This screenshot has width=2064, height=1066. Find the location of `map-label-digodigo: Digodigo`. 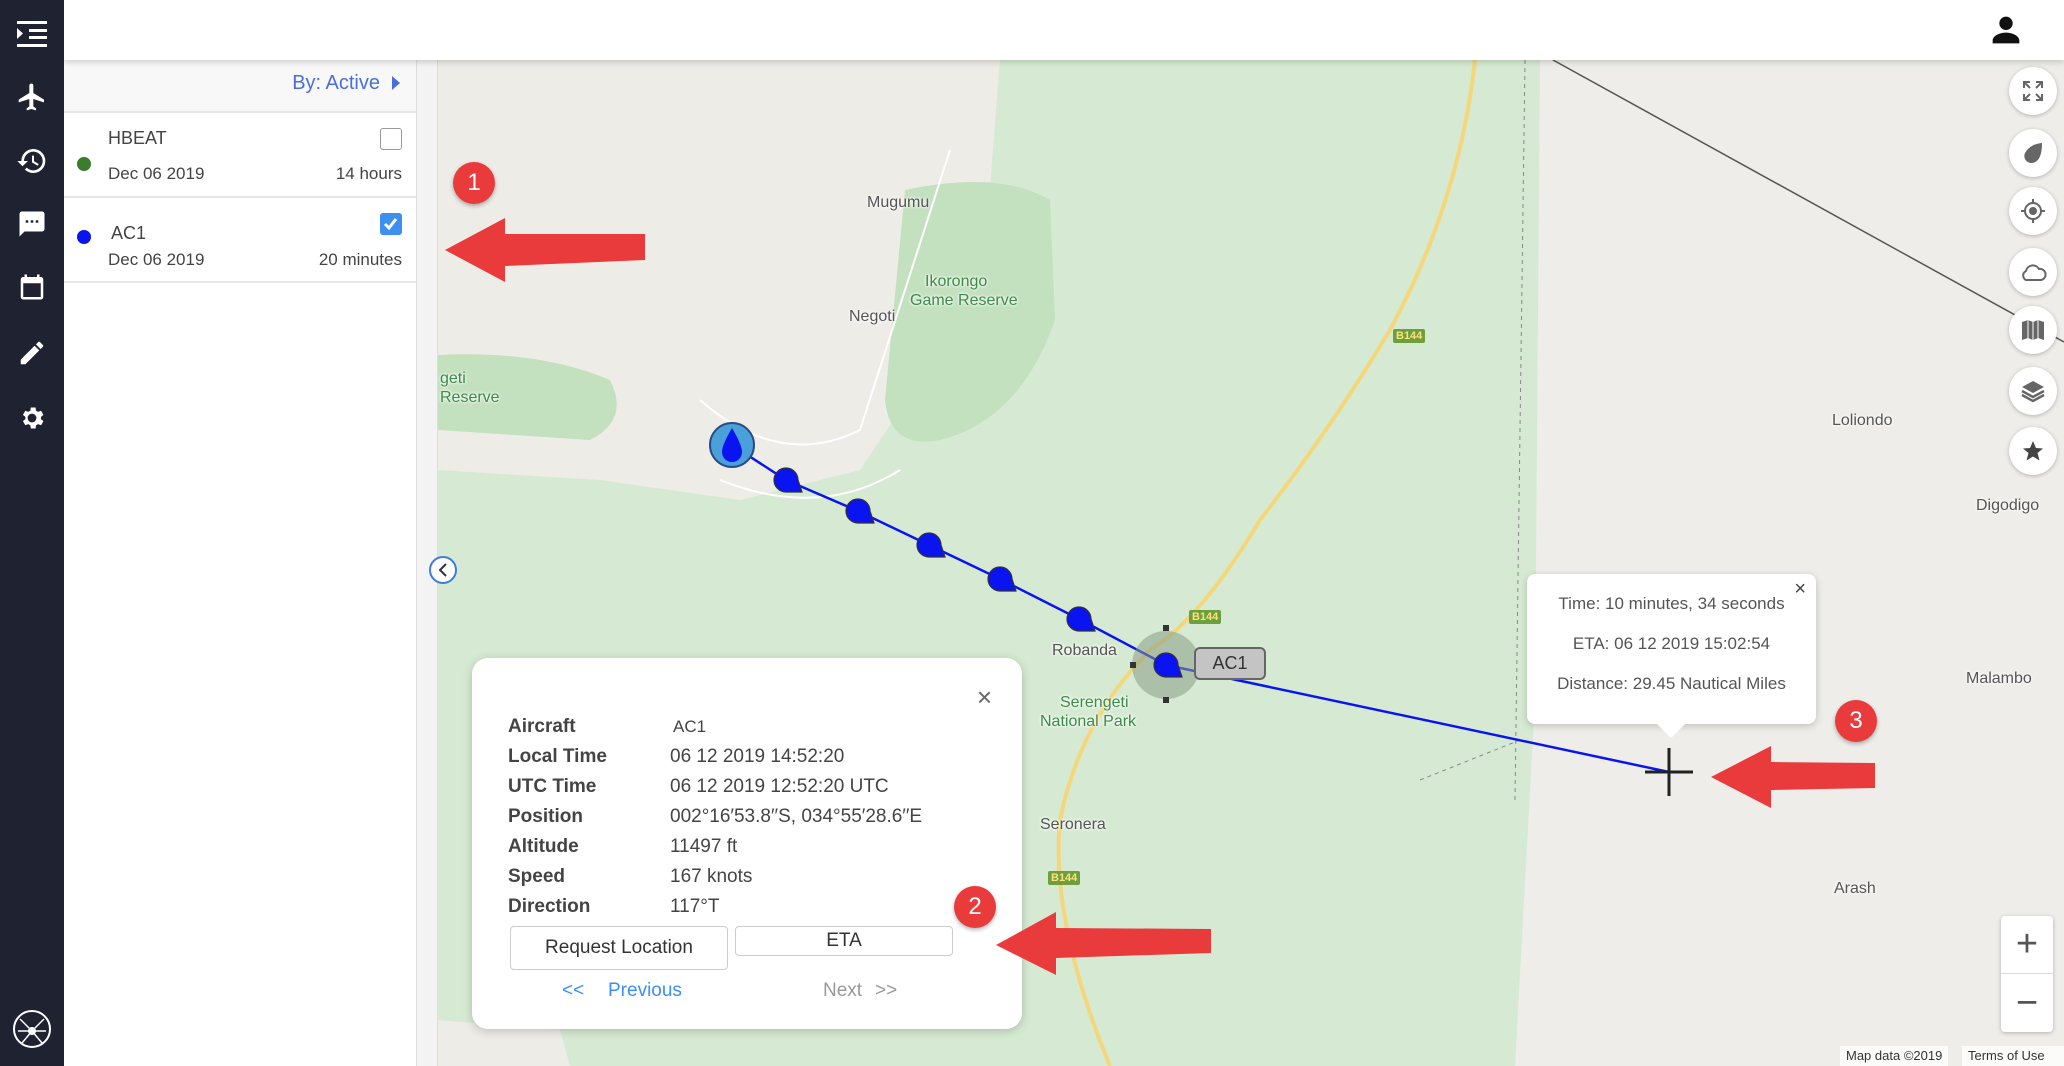

map-label-digodigo: Digodigo is located at coordinates (2008, 505).